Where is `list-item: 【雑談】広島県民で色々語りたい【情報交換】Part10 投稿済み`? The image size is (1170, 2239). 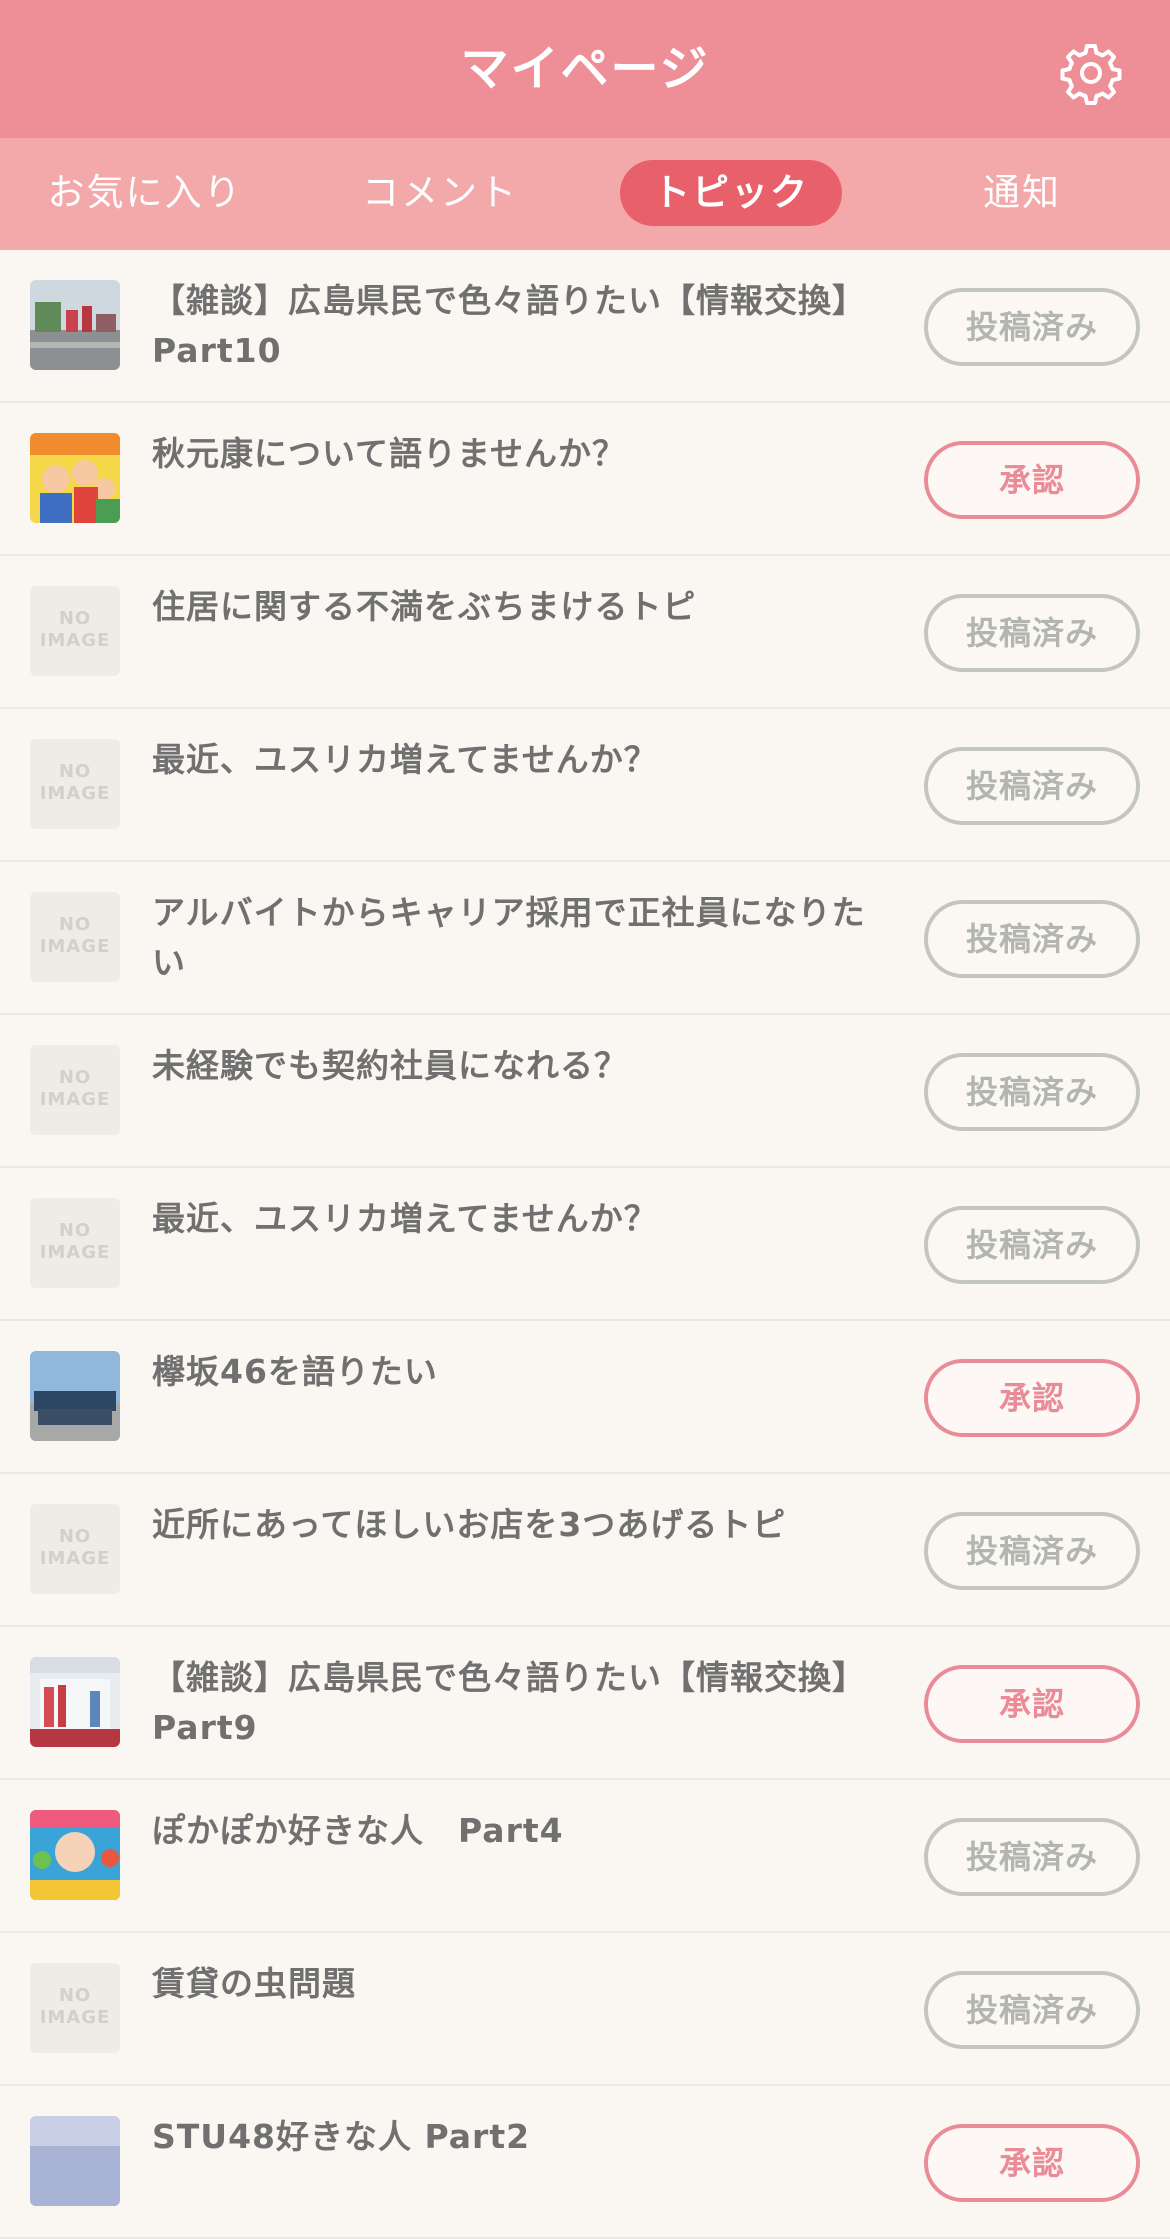
list-item: 【雑談】広島県民で色々語りたい【情報交換】Part10 投稿済み is located at coordinates (585, 326).